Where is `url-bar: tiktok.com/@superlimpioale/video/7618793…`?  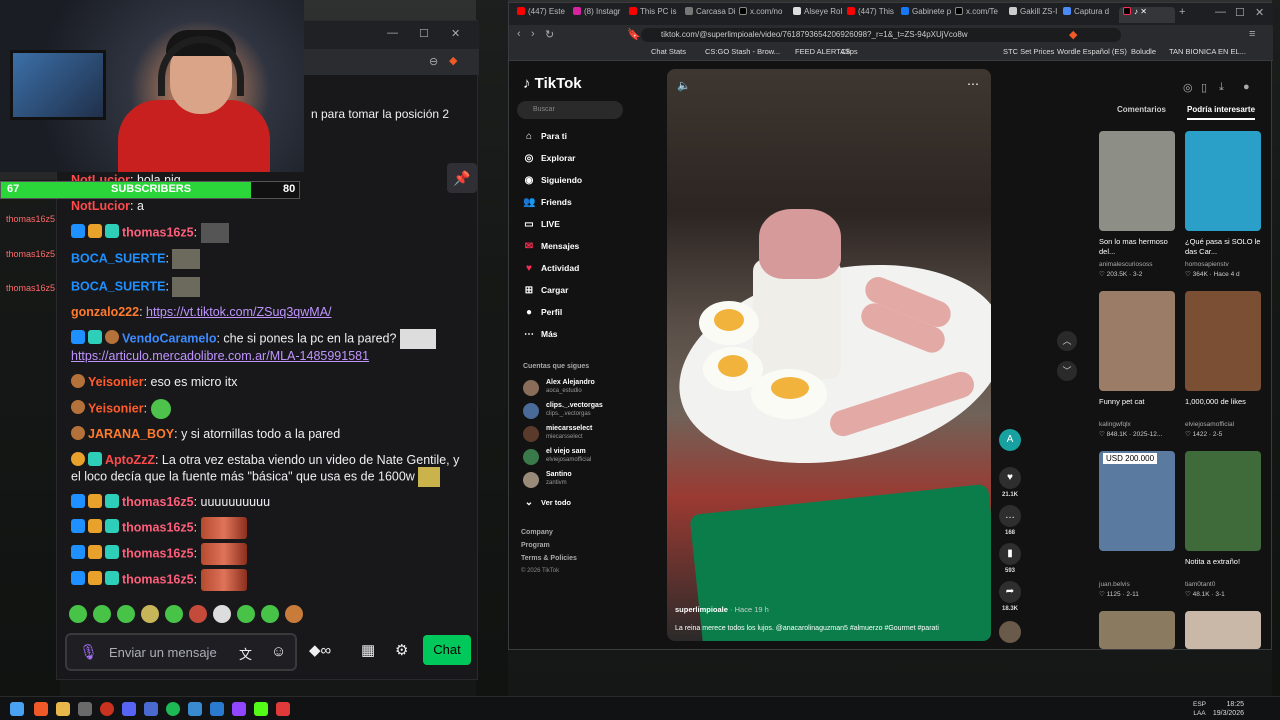
url-bar: tiktok.com/@superlimpioale/video/7618793… is located at coordinates (881, 35).